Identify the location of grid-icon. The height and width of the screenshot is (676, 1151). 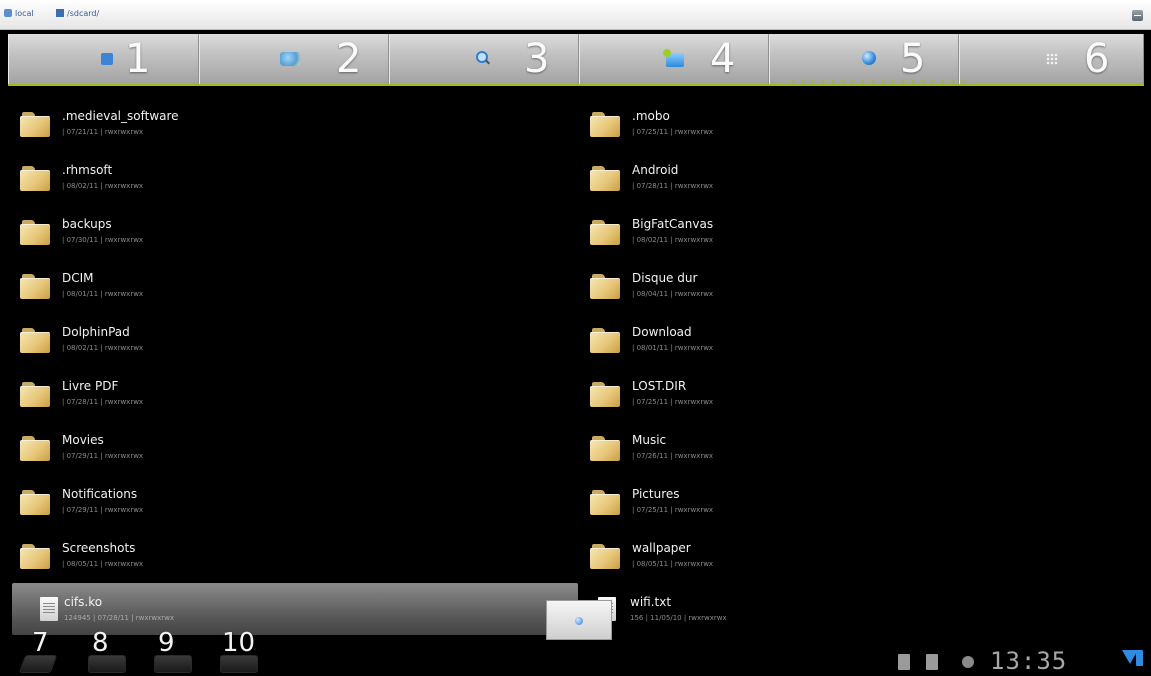
(1052, 59).